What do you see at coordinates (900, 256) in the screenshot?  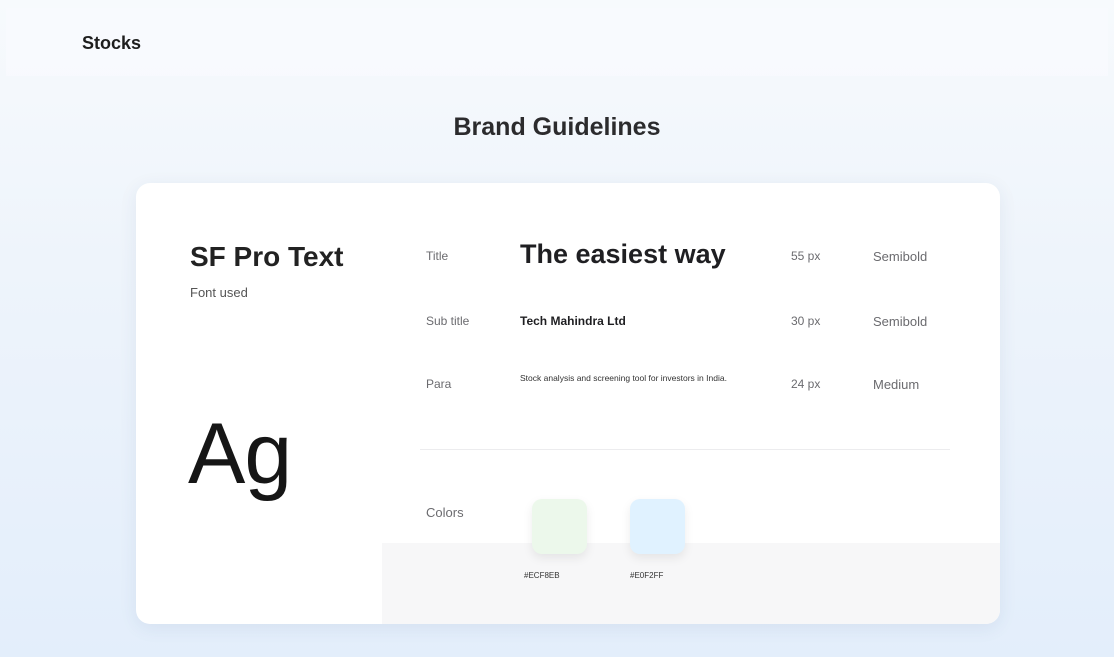 I see `type-row-title-weight: Semibold` at bounding box center [900, 256].